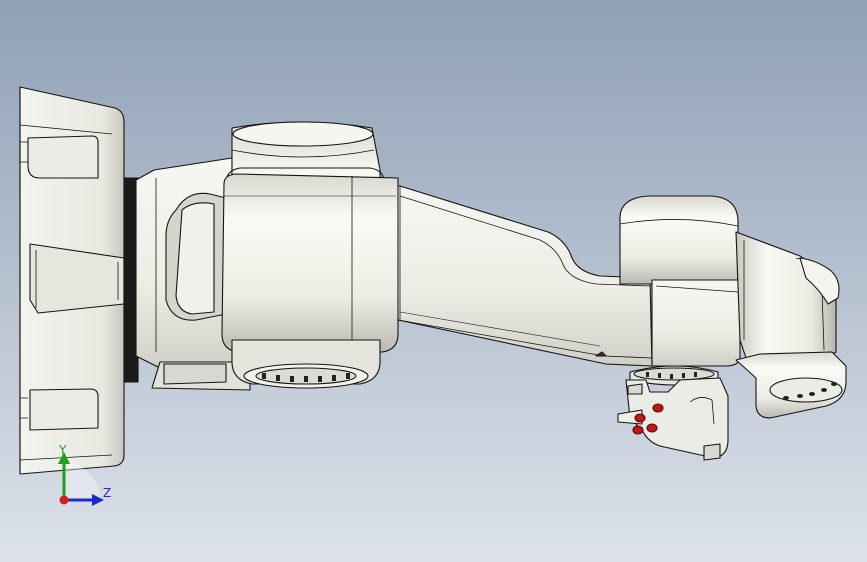 The height and width of the screenshot is (562, 867). What do you see at coordinates (107, 493) in the screenshot?
I see `triad-z-label: Z` at bounding box center [107, 493].